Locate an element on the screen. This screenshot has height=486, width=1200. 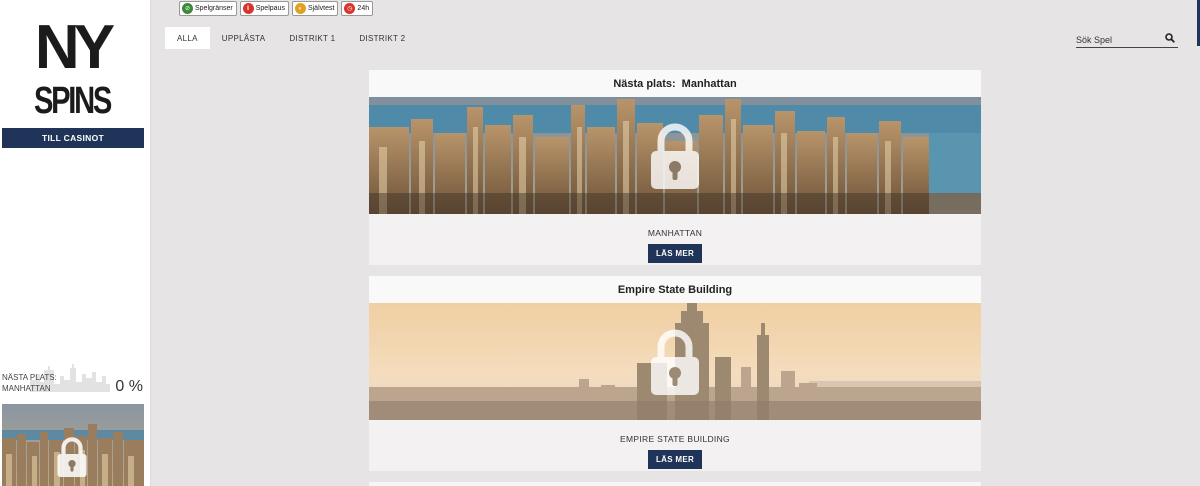
next-place-label: NÄSTA PLATS: MANHATTAN is located at coordinates (29, 383).